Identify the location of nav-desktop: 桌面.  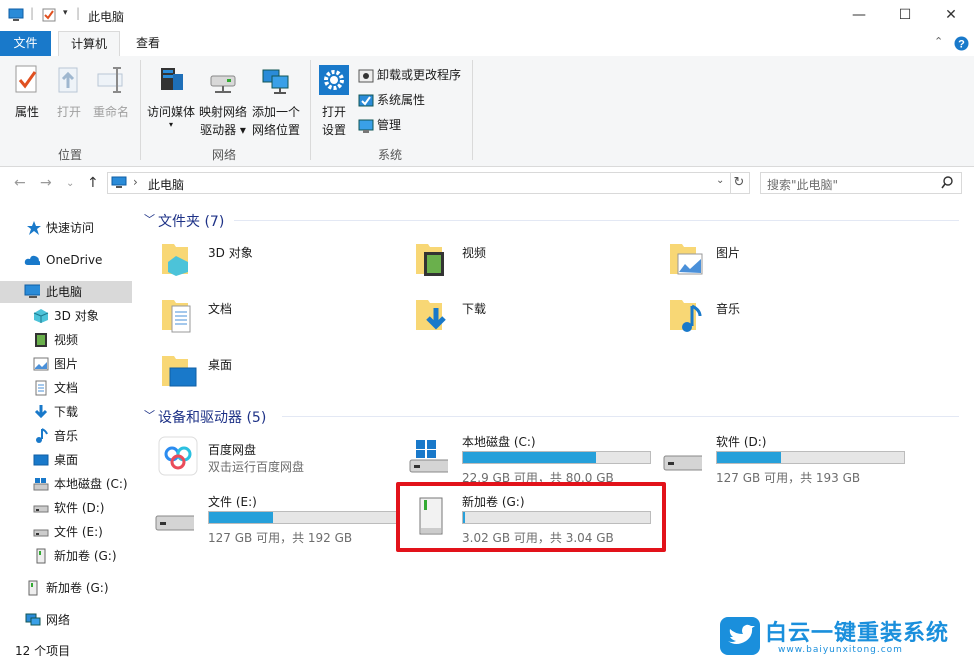
(66, 460).